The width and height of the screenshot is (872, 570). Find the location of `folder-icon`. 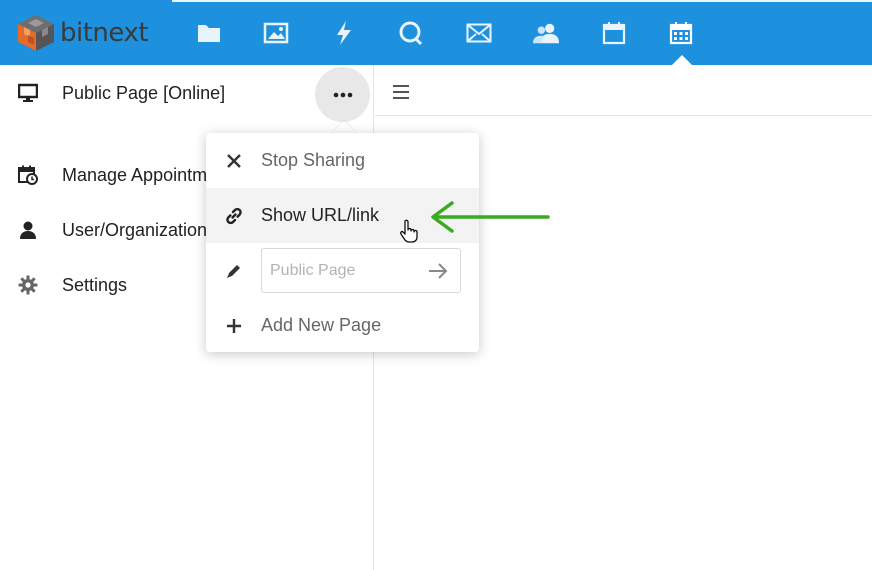

folder-icon is located at coordinates (209, 33).